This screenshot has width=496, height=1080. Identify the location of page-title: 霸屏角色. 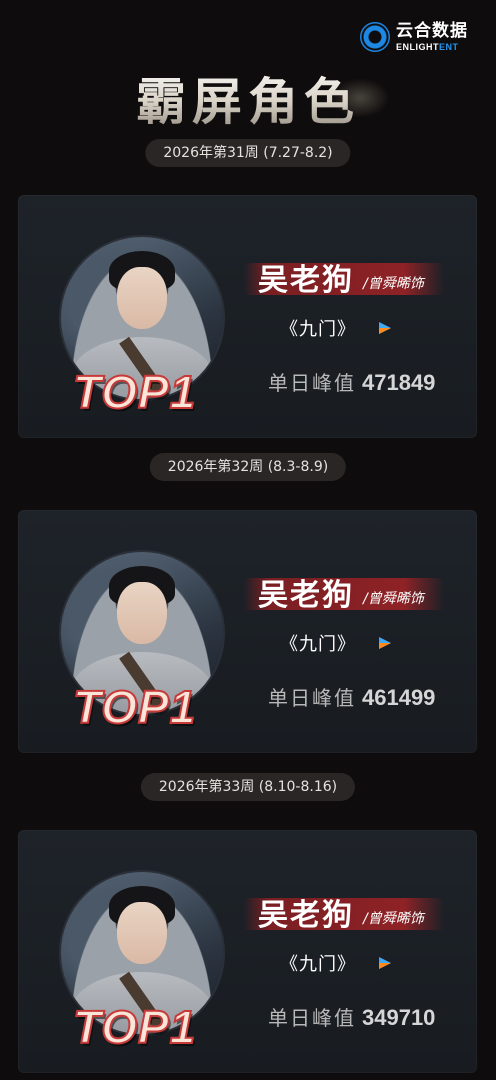
(248, 98).